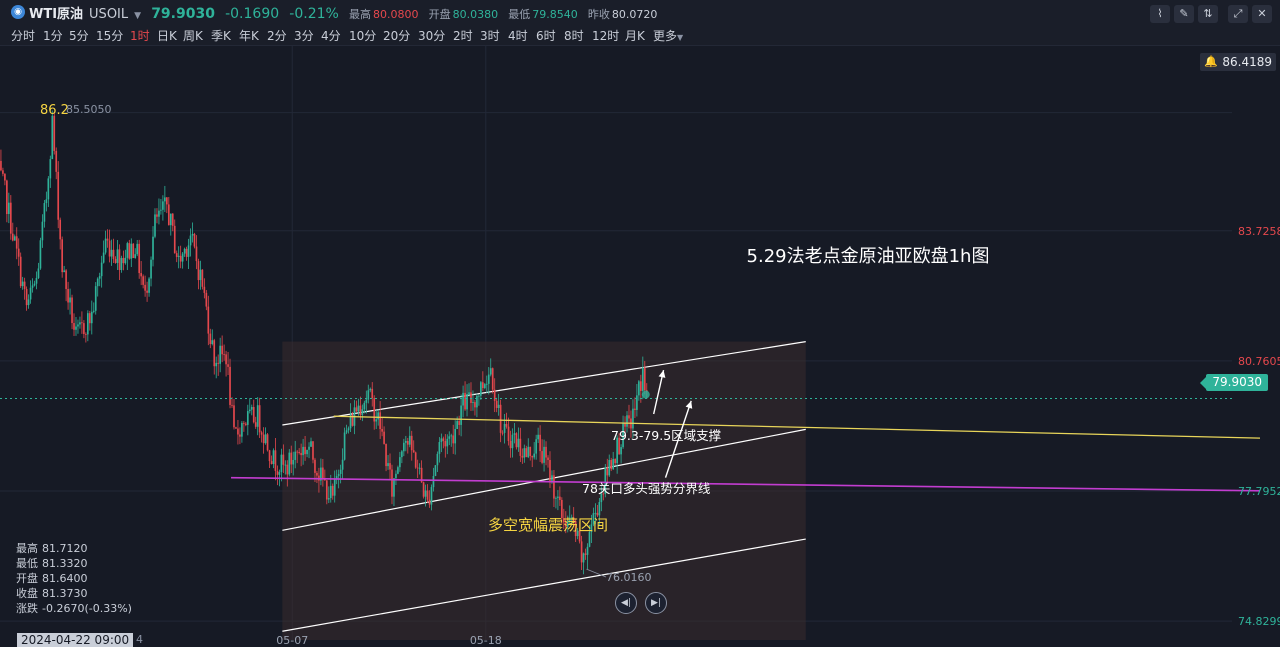 The width and height of the screenshot is (1280, 647). I want to click on tf-3h: 3时, so click(490, 35).